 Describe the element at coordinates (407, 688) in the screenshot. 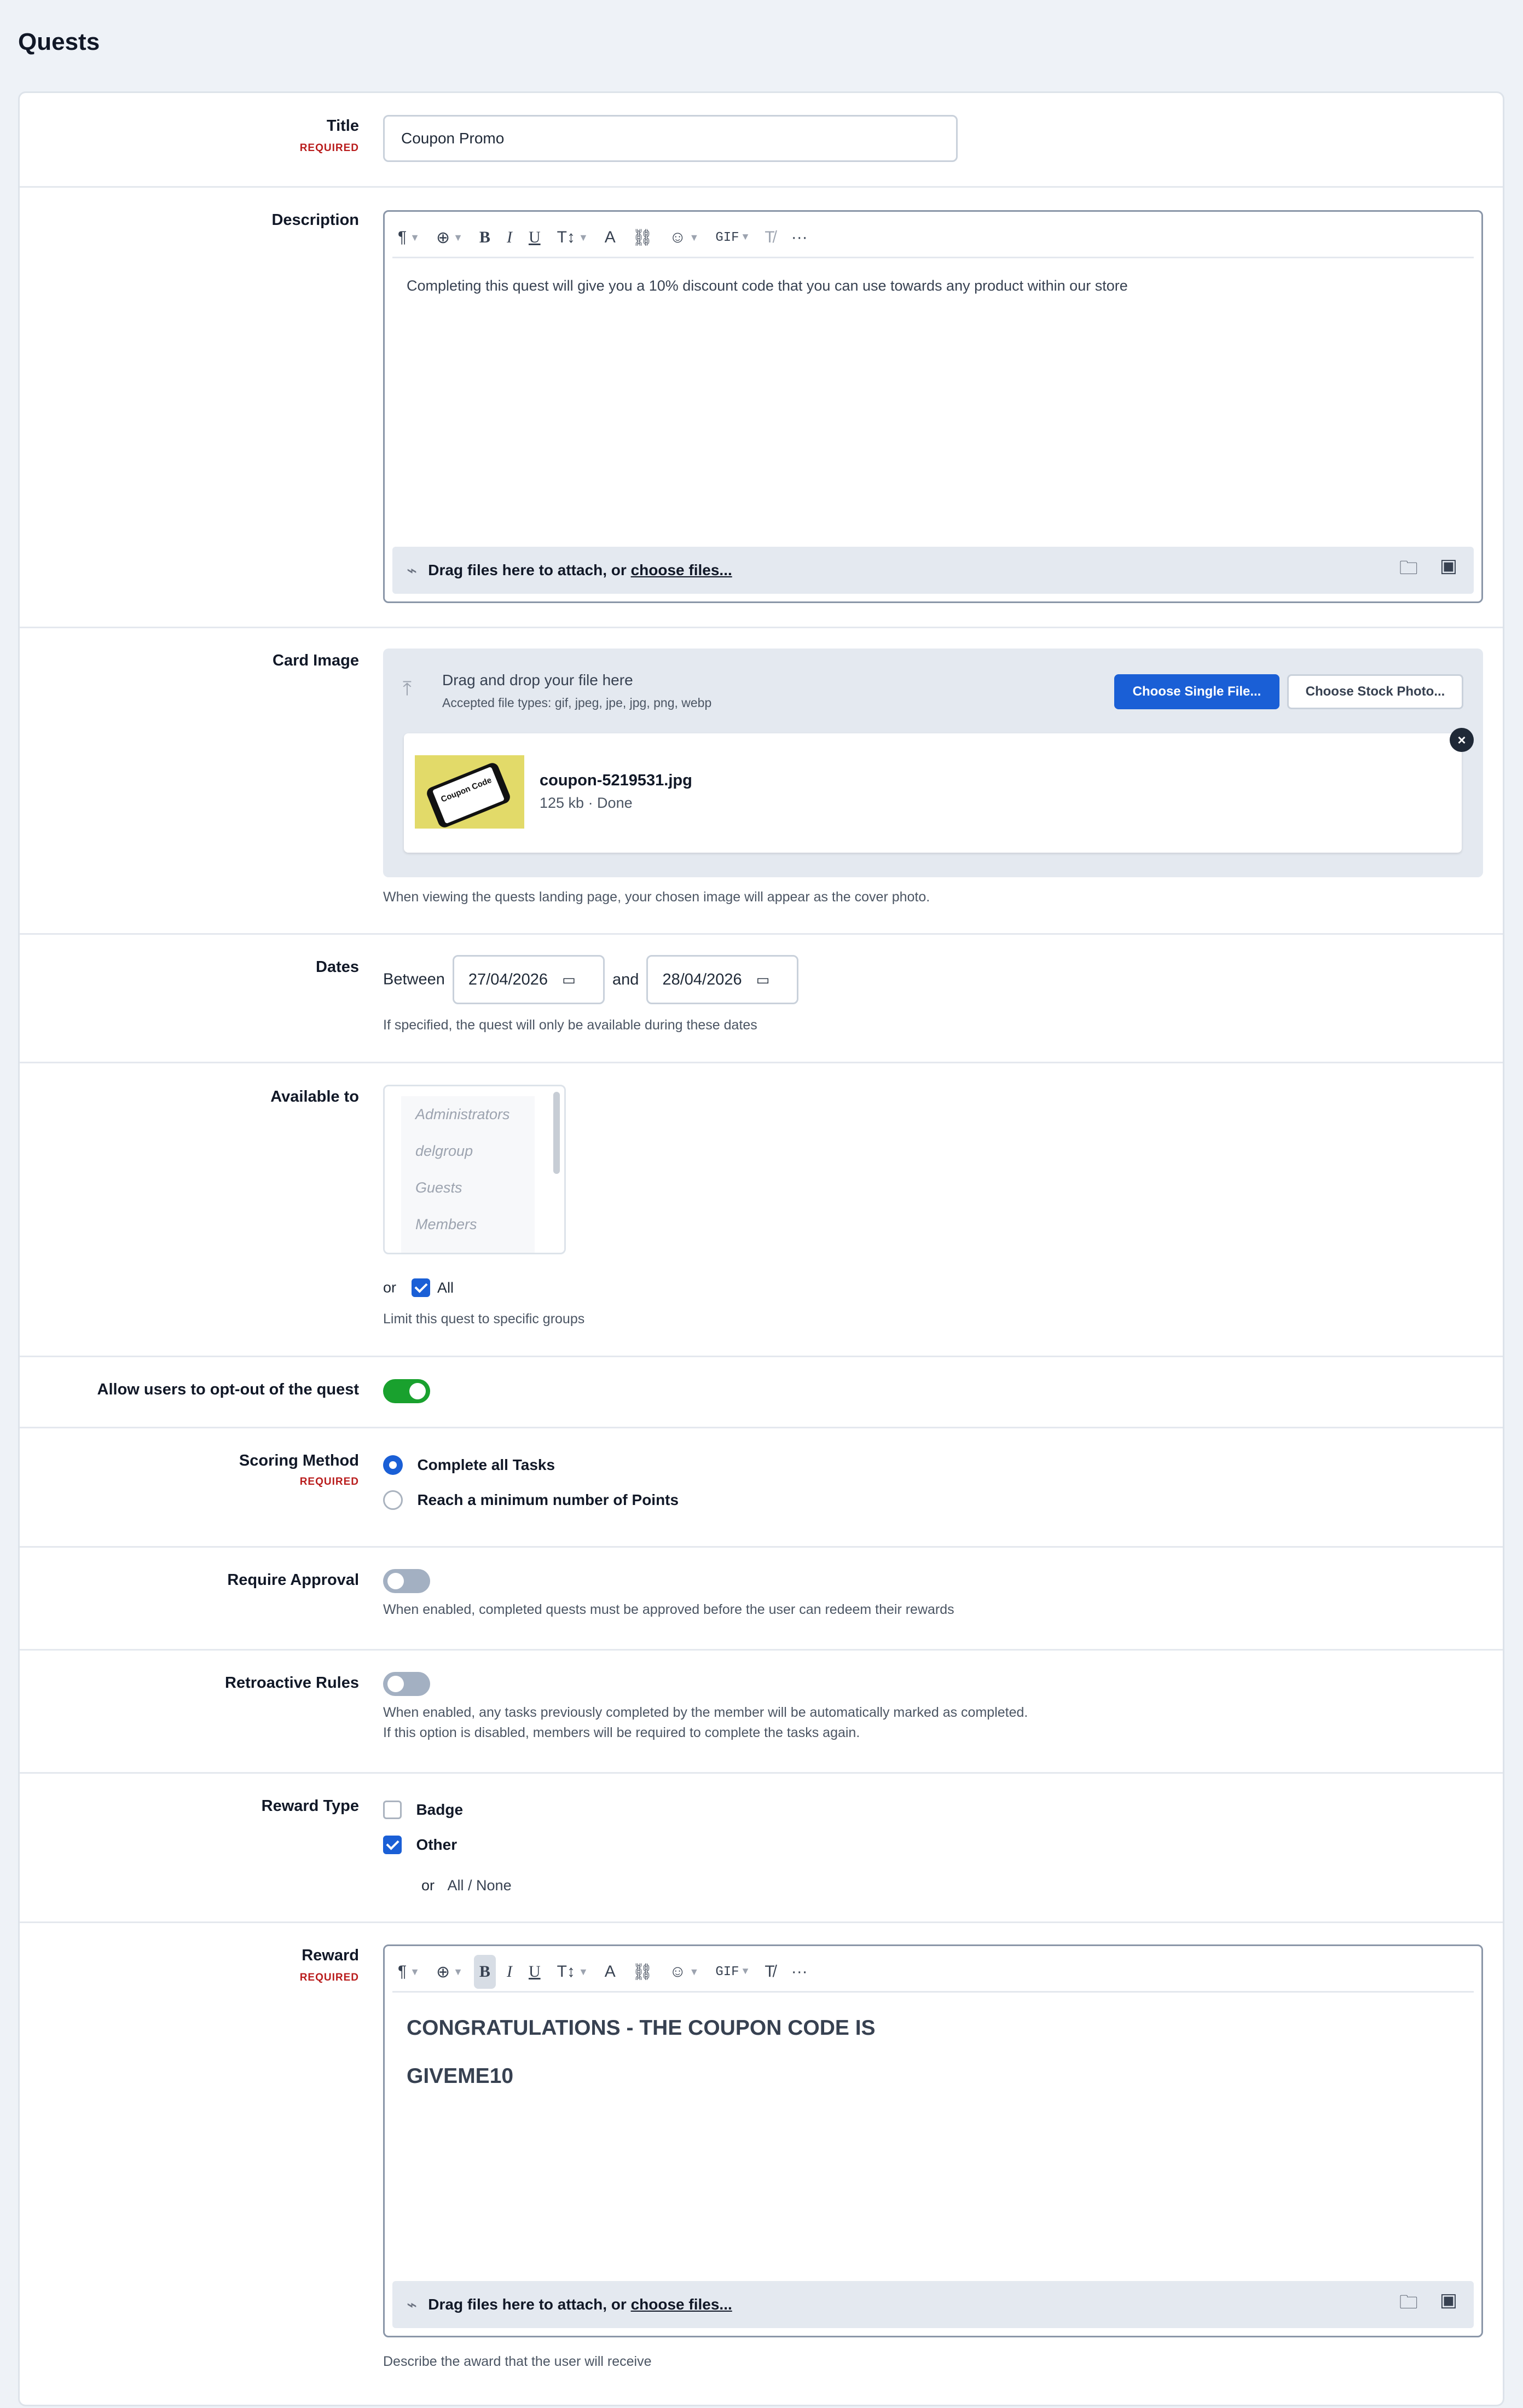

I see `upload-icon: ⤒` at that location.